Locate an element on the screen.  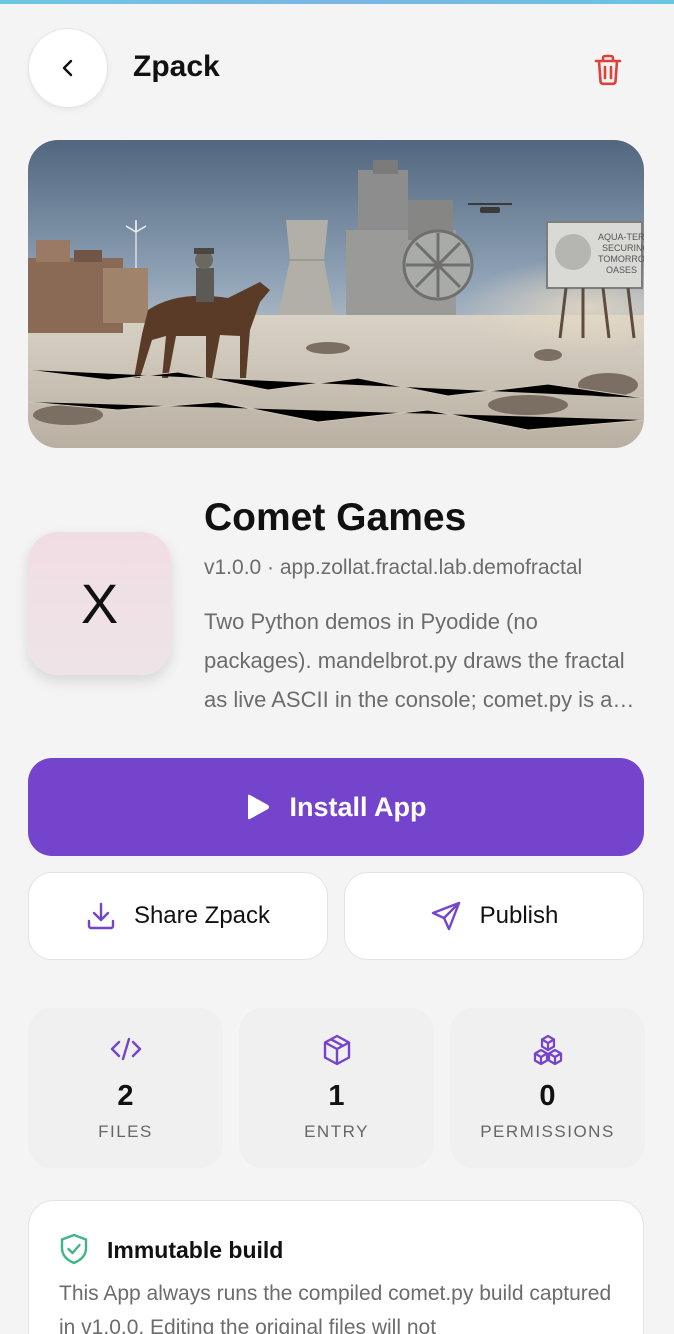
publish-button: Publish is located at coordinates (494, 916).